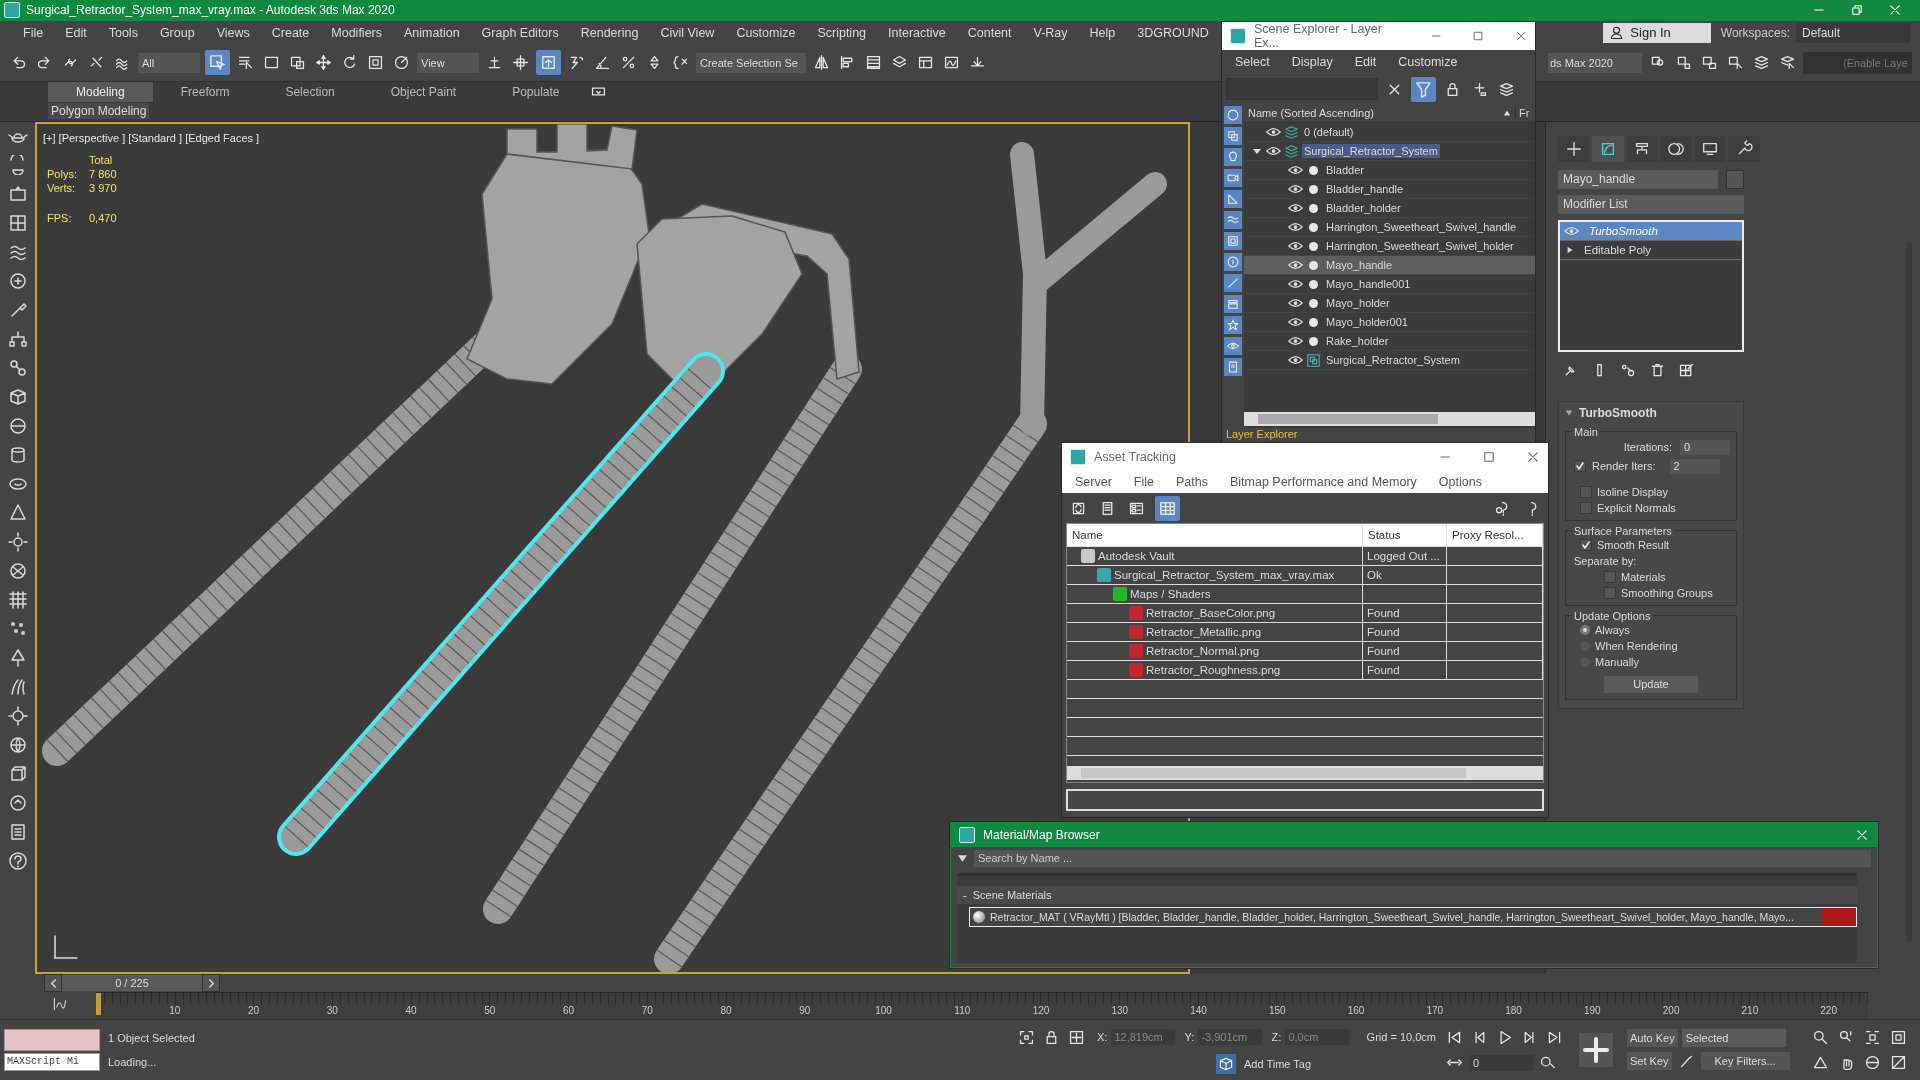 This screenshot has width=1920, height=1080. I want to click on box-icon, so click(17, 396).